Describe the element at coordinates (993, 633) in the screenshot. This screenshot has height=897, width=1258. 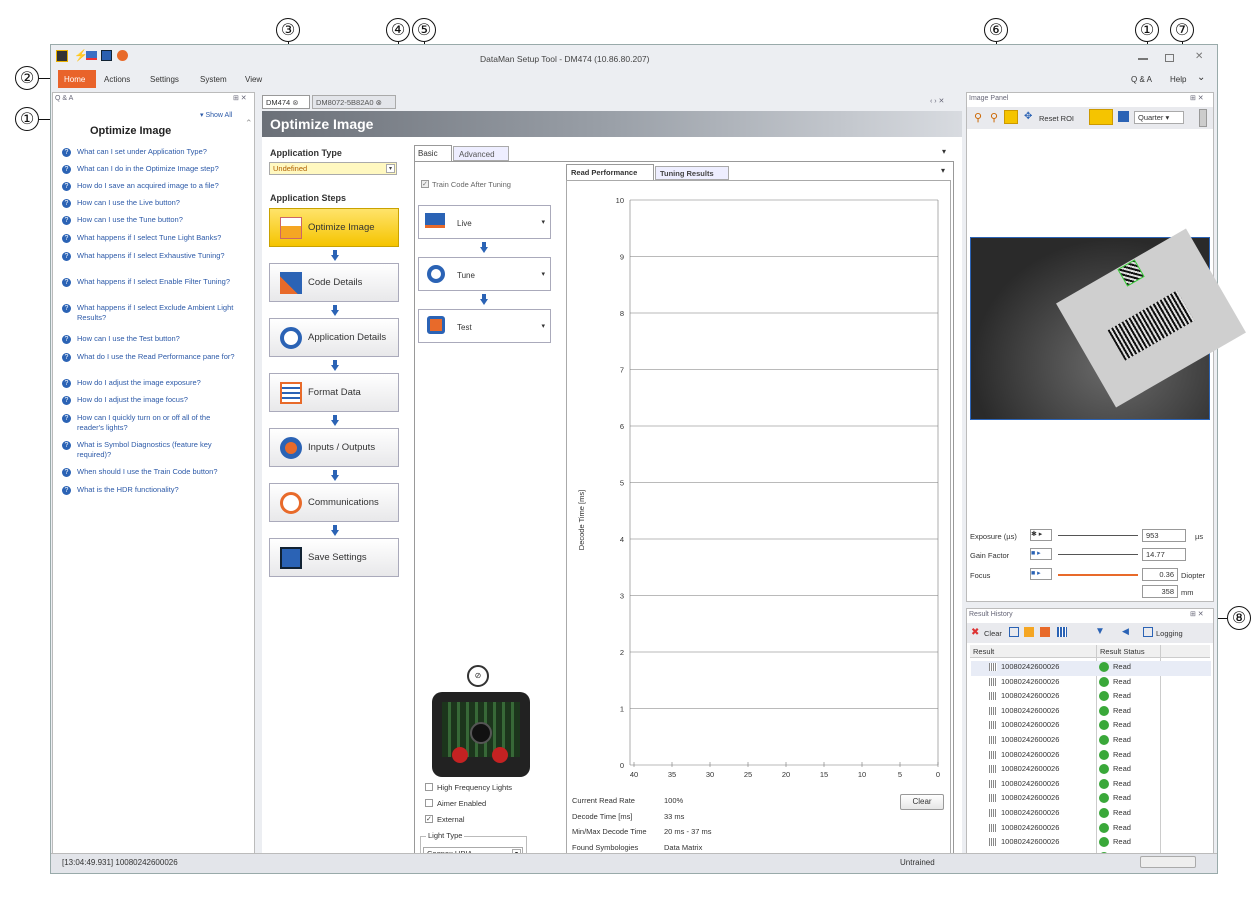
I see `clear-results-button: Clear` at that location.